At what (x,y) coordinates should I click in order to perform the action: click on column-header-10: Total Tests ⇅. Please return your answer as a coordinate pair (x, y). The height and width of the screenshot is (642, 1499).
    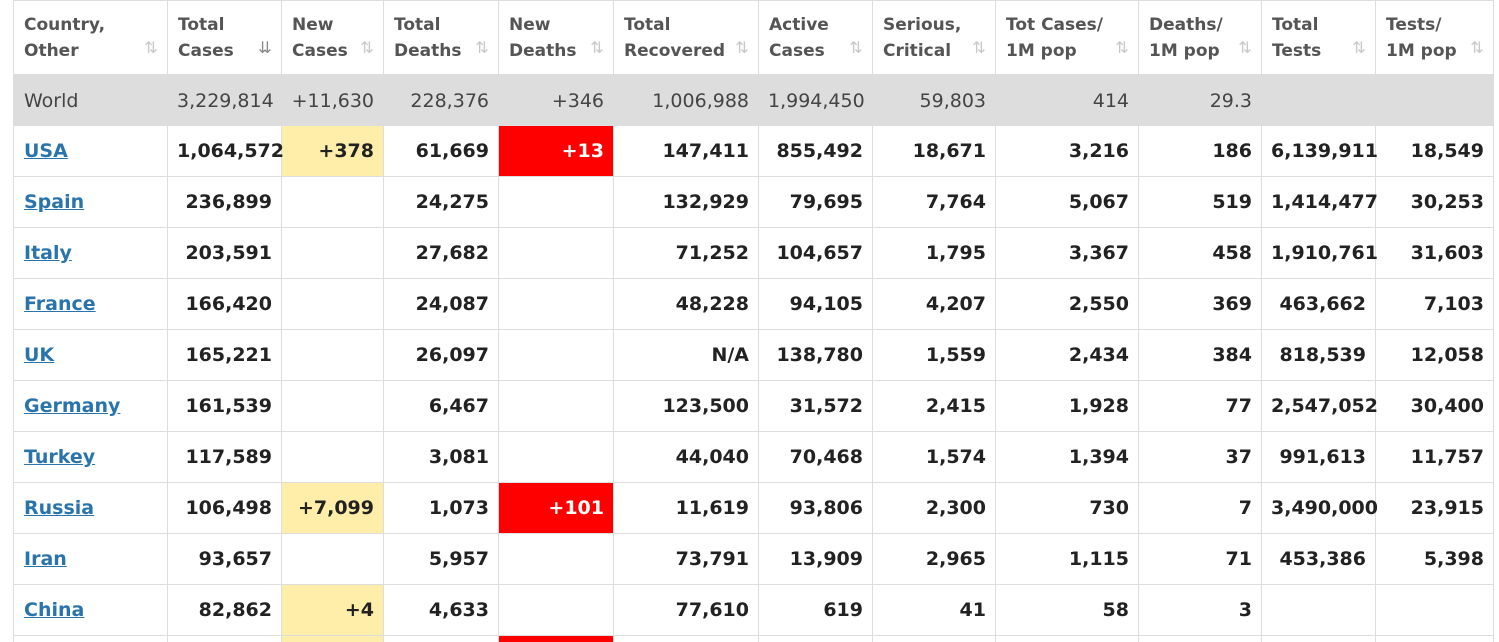
    Looking at the image, I should click on (1318, 38).